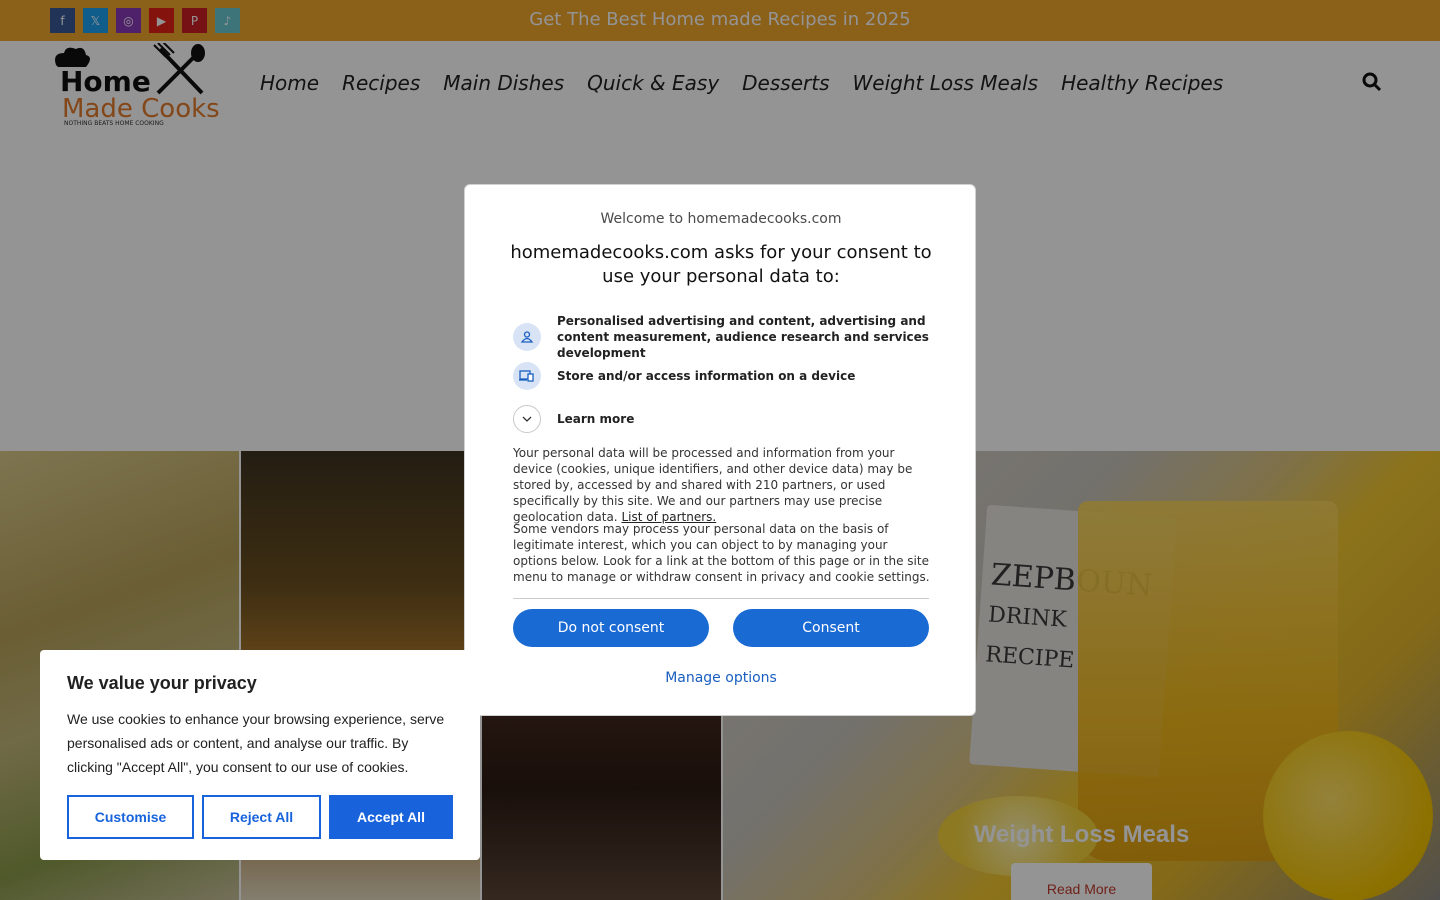 The image size is (1440, 900). What do you see at coordinates (130, 817) in the screenshot?
I see `customise-button: Customise` at bounding box center [130, 817].